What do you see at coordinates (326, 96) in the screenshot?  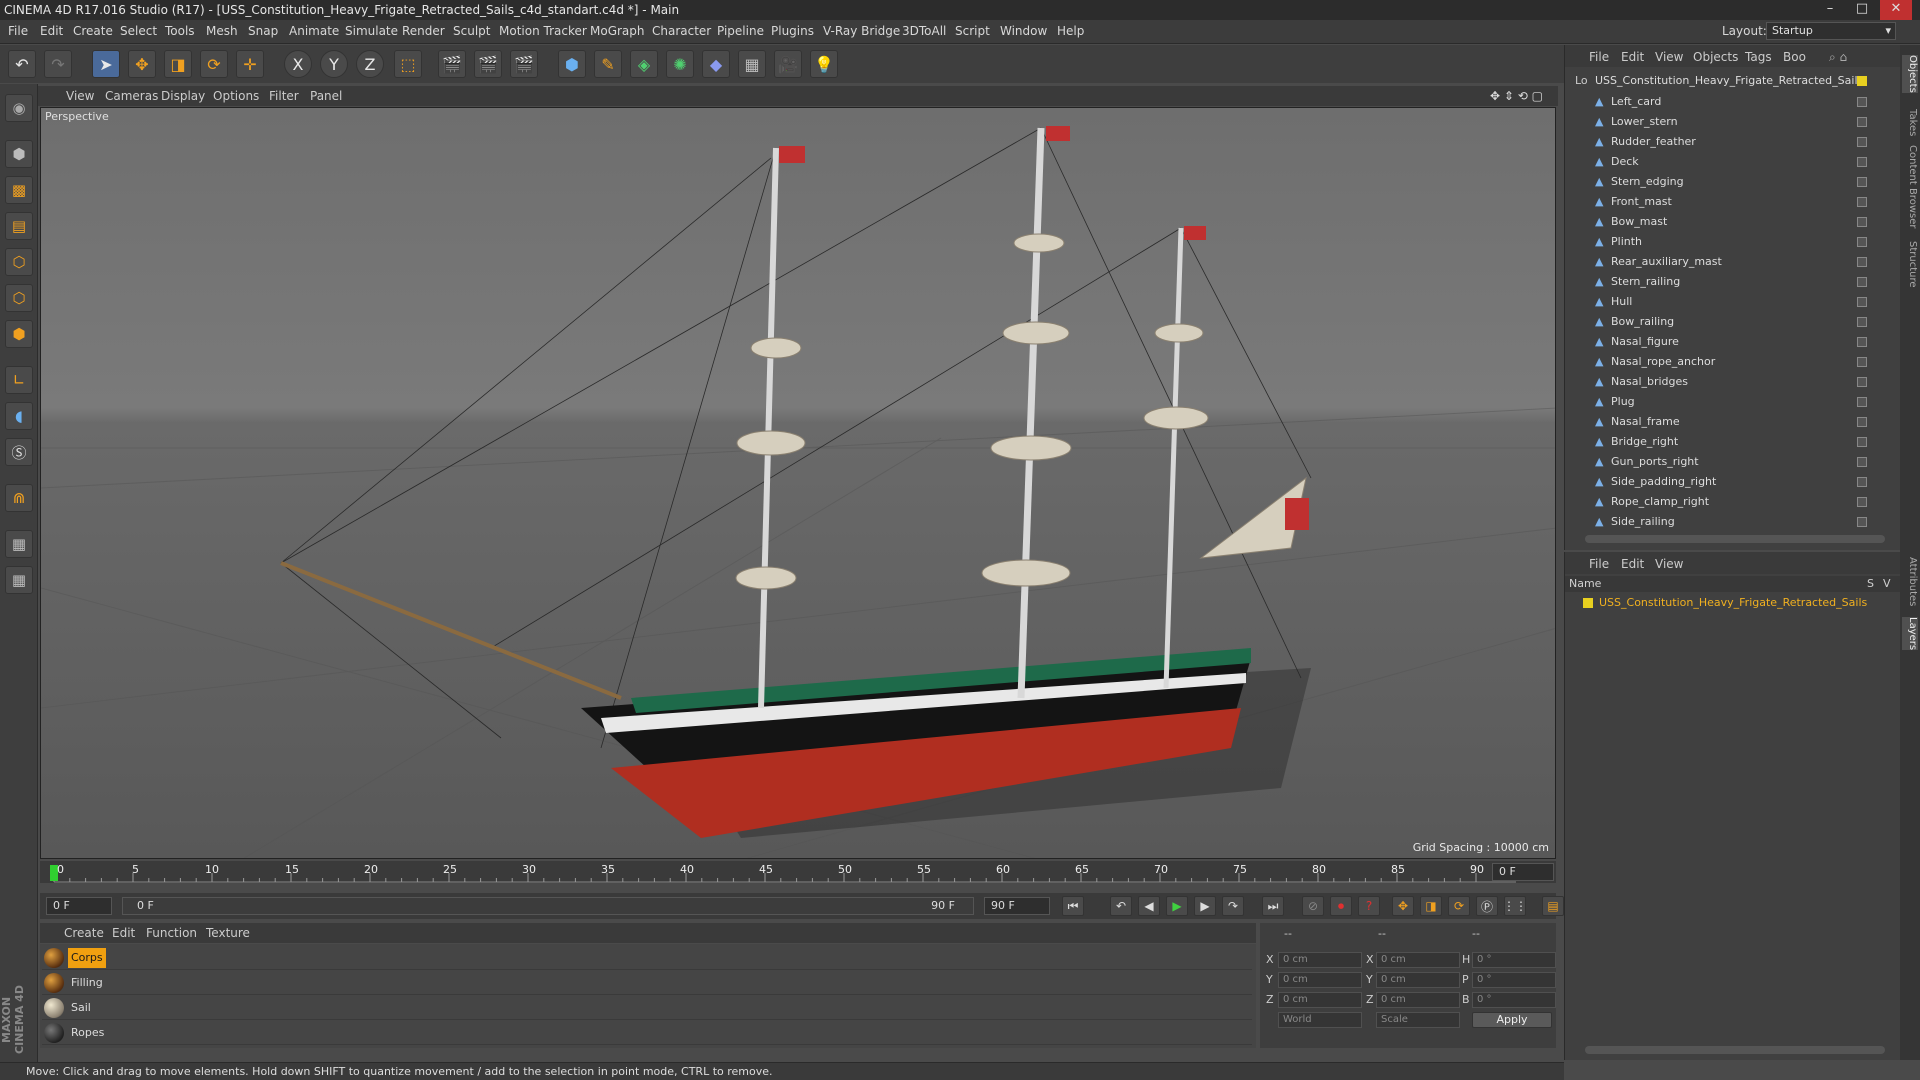 I see `viewport-menu-panel: Panel` at bounding box center [326, 96].